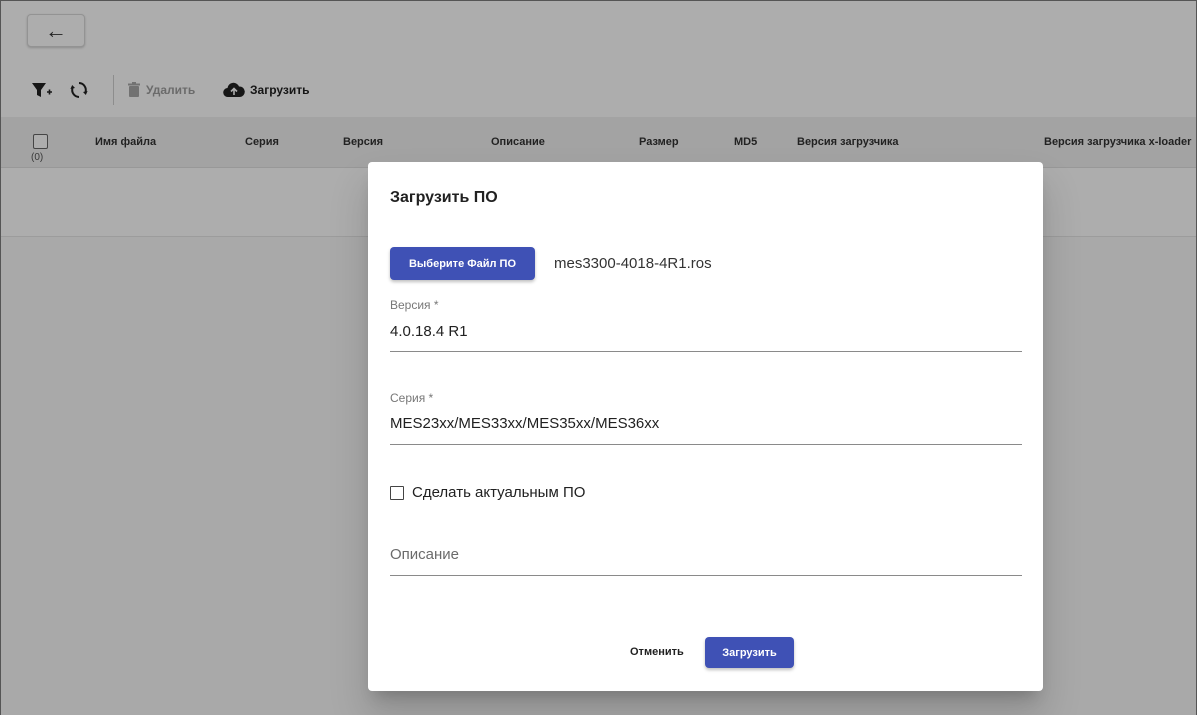 Image resolution: width=1197 pixels, height=716 pixels. What do you see at coordinates (633, 263) in the screenshot?
I see `selected-file-name: mes3300-4018-4R1.ros` at bounding box center [633, 263].